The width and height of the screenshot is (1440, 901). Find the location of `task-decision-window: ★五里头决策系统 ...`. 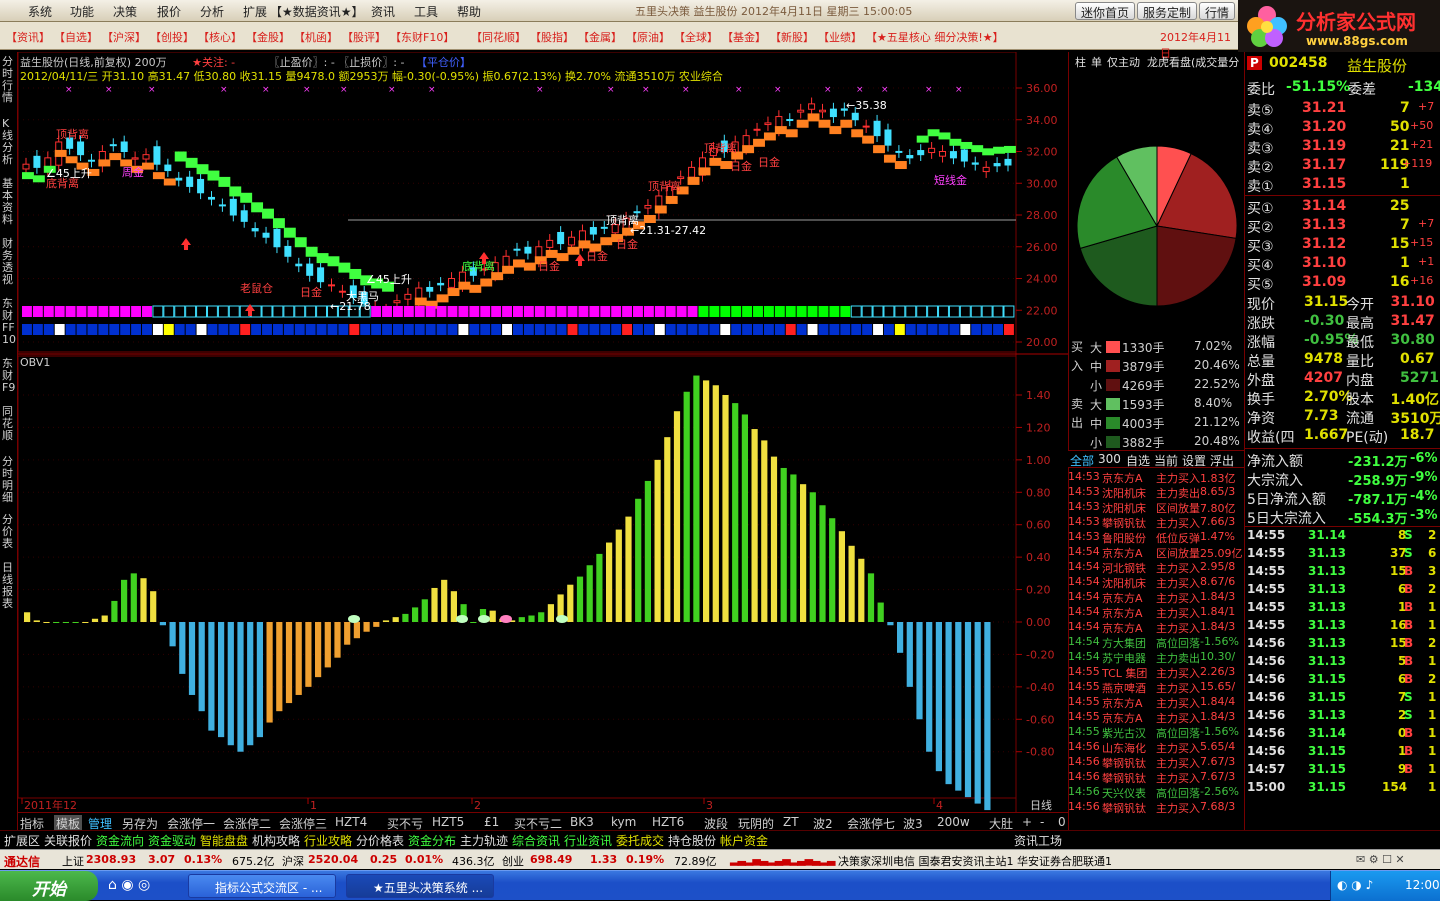

task-decision-window: ★五里头决策系统 ... is located at coordinates (420, 886).